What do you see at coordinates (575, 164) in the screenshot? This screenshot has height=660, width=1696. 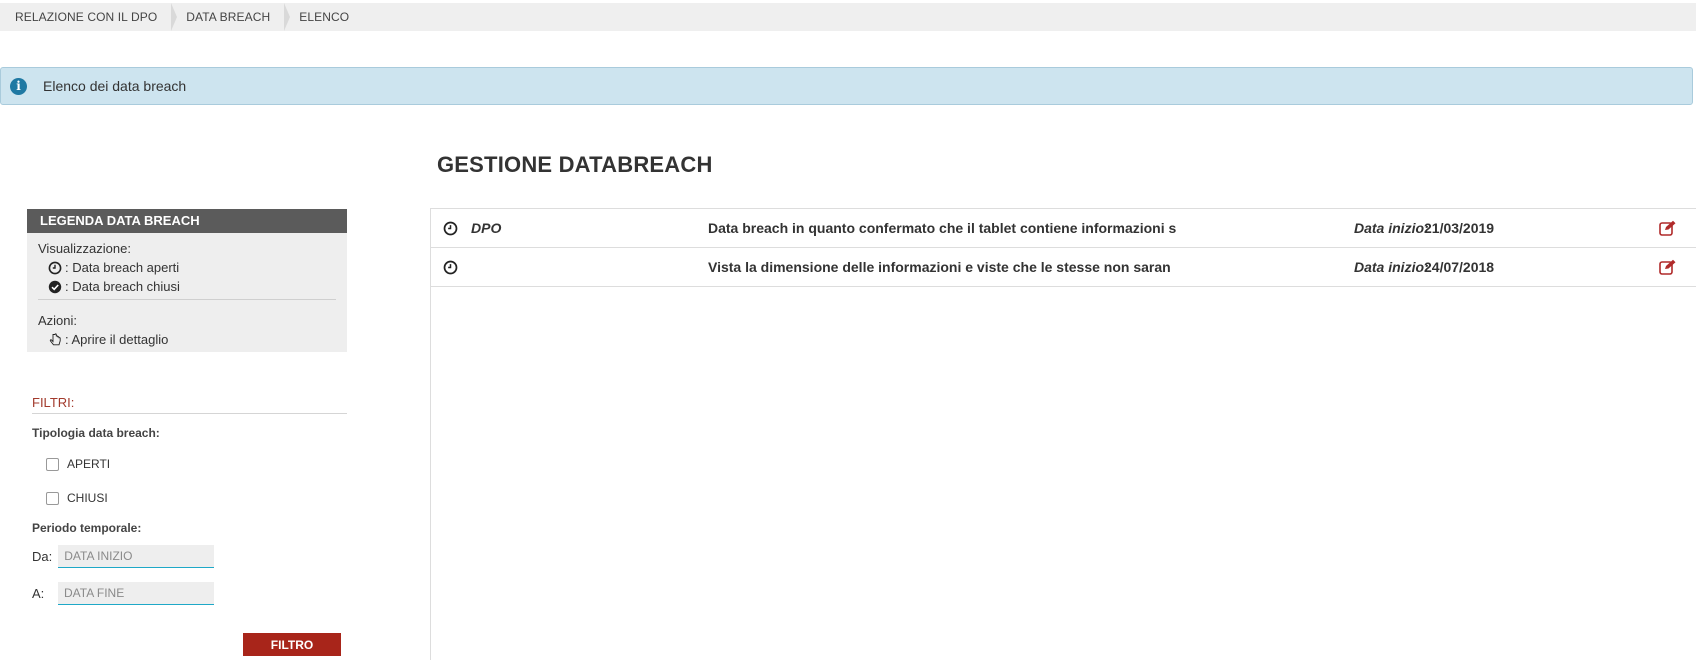 I see `page-title: GESTIONE DATABREACH` at bounding box center [575, 164].